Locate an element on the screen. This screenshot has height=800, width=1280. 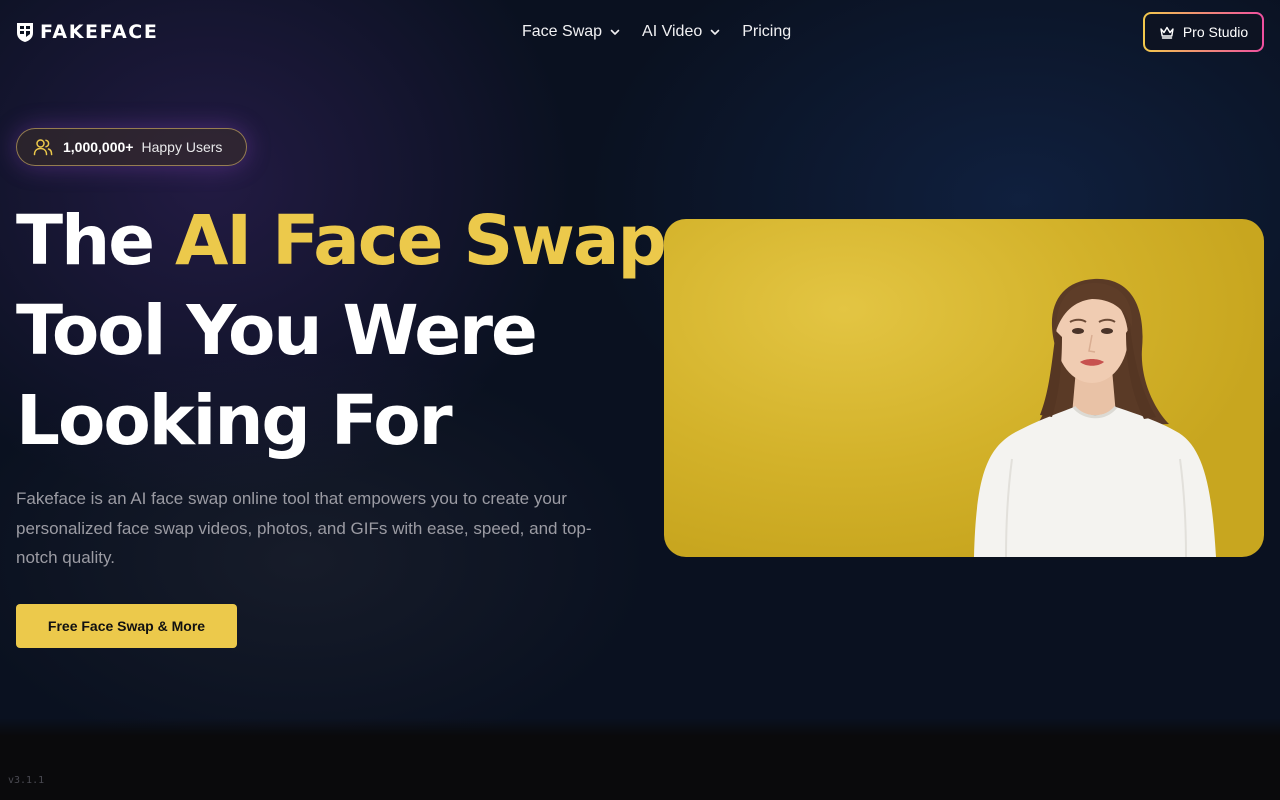
users-count: 1,000,000+ is located at coordinates (98, 147).